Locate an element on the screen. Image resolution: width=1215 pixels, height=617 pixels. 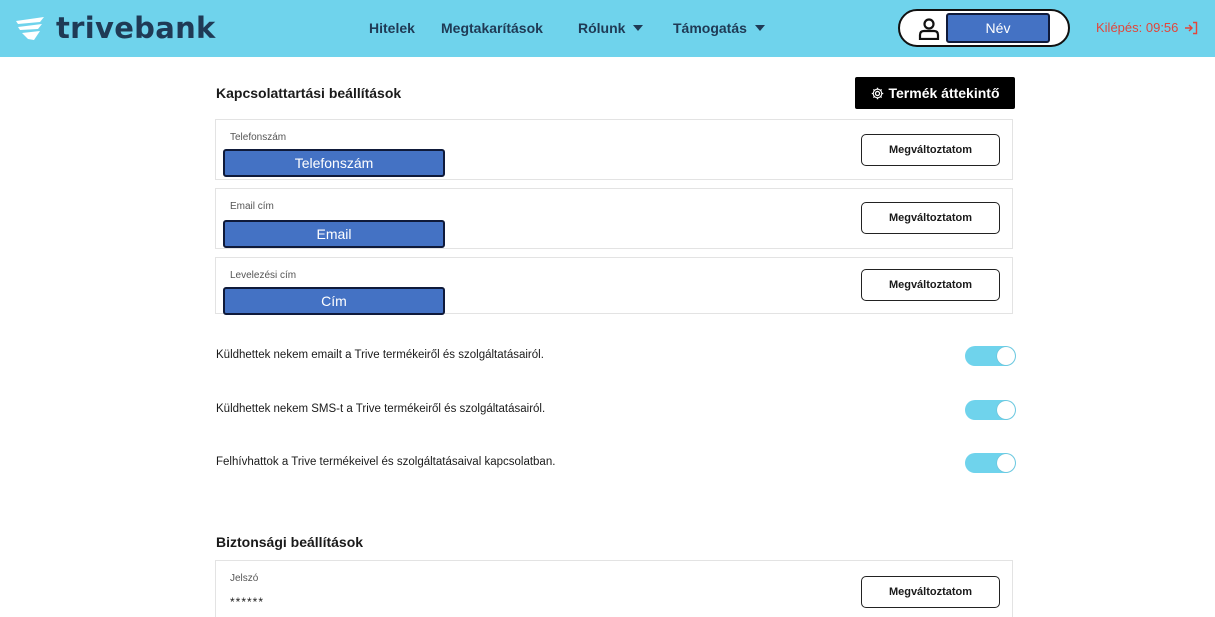
nav-savings: Megtakarítások is located at coordinates (492, 28).